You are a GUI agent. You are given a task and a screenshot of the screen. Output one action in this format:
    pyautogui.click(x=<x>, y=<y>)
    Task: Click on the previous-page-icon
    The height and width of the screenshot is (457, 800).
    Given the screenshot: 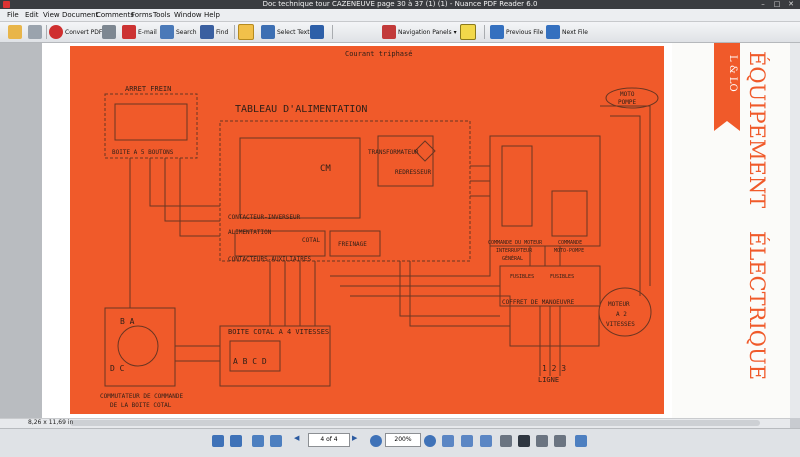 What is the action you would take?
    pyautogui.click(x=276, y=441)
    